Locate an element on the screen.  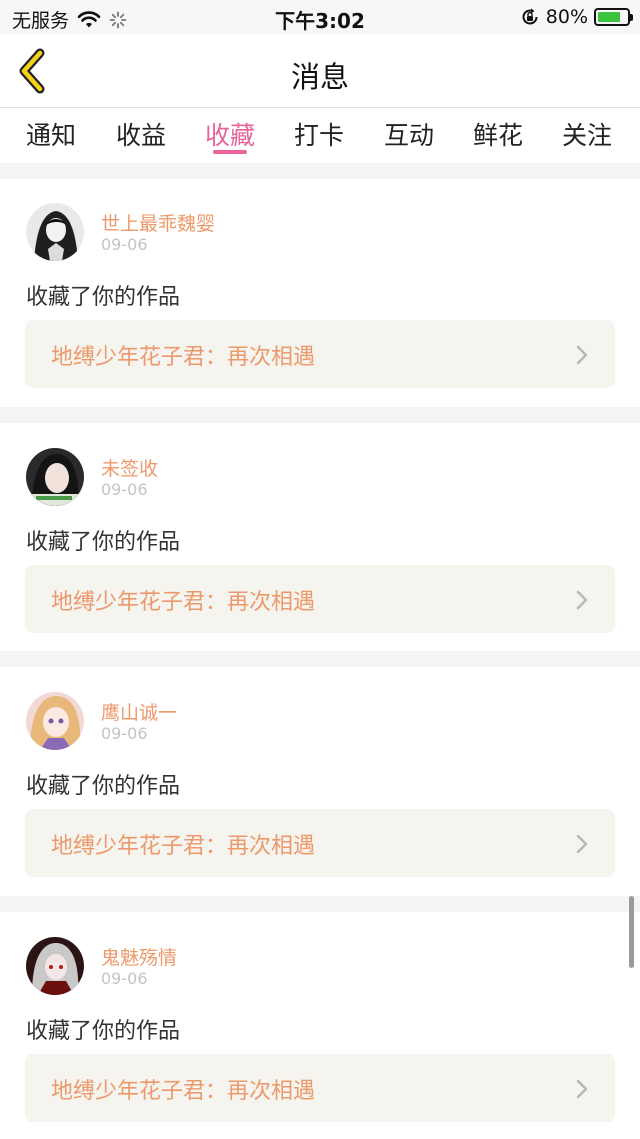
page-title: 消息 is located at coordinates (319, 77).